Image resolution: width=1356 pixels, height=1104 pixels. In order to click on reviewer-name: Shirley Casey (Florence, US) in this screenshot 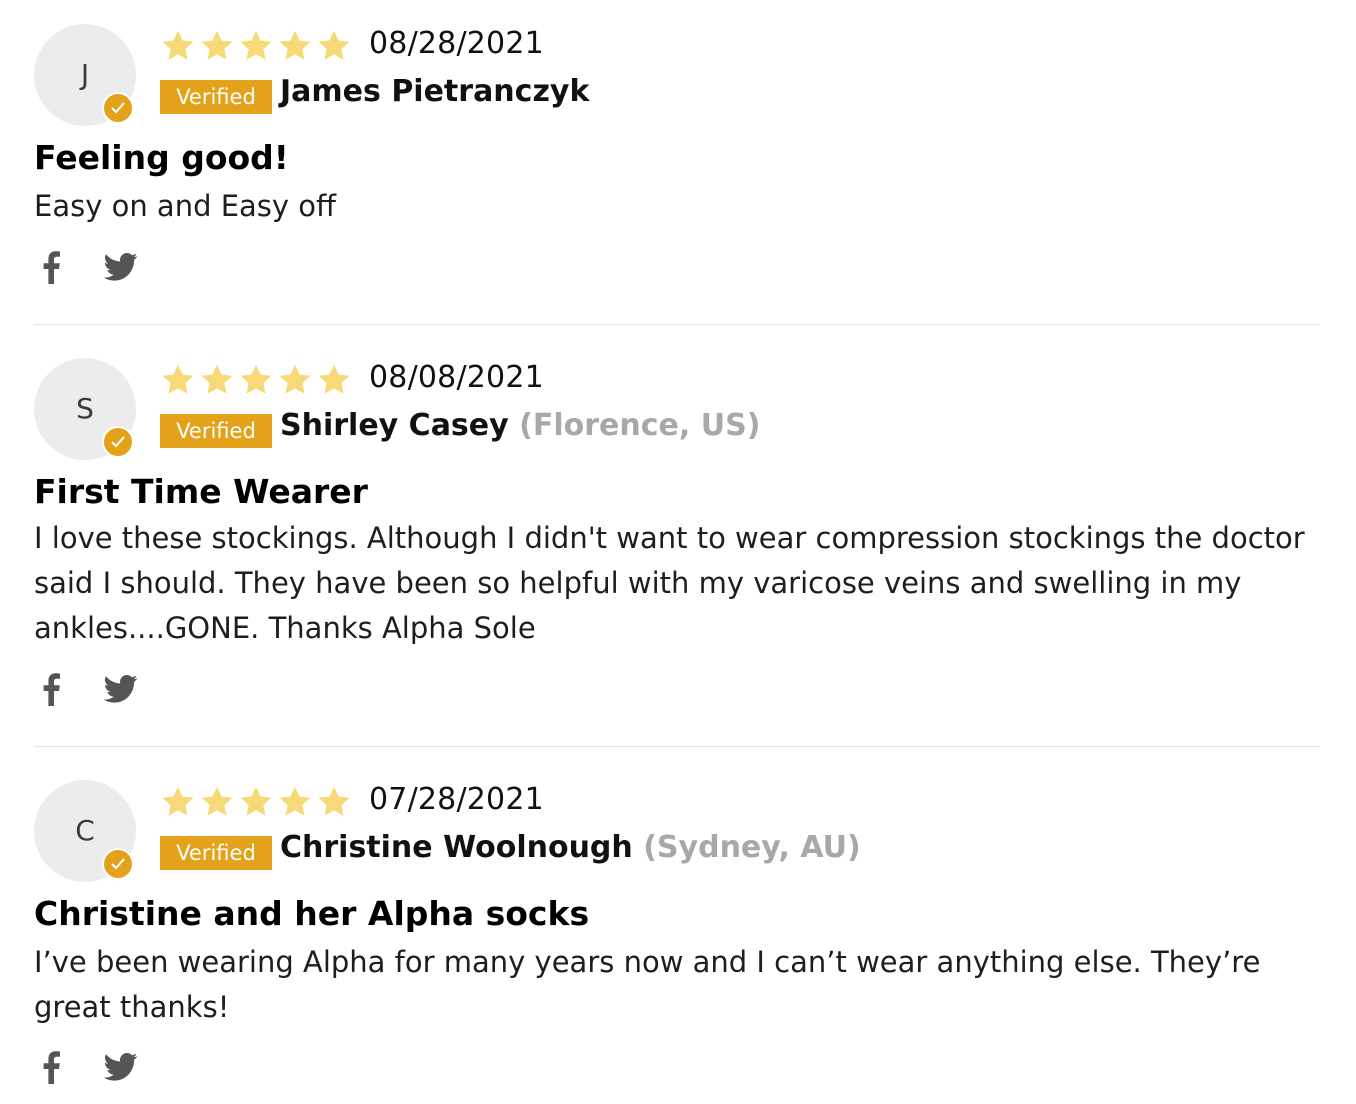, I will do `click(520, 425)`.